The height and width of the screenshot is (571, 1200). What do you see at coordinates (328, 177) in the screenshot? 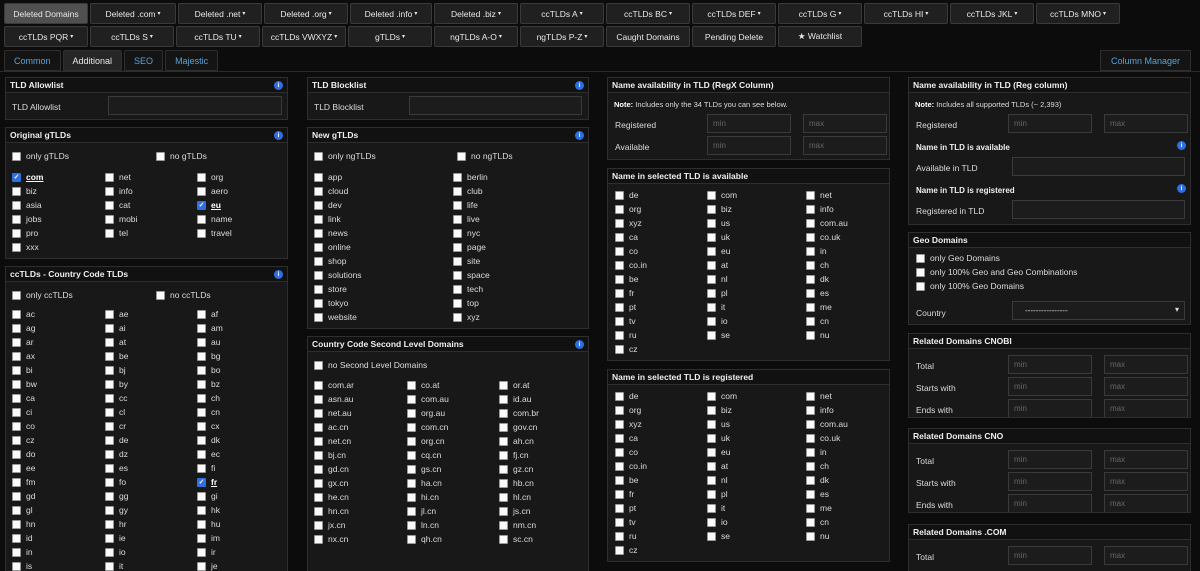
I see `checkbox-option: app` at bounding box center [328, 177].